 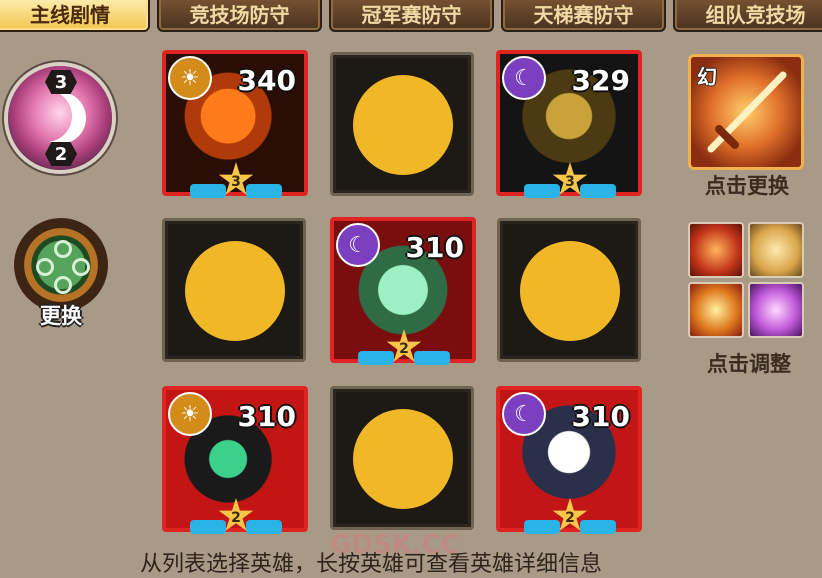 I want to click on formation-phase-badge: 3 2, so click(x=60, y=118).